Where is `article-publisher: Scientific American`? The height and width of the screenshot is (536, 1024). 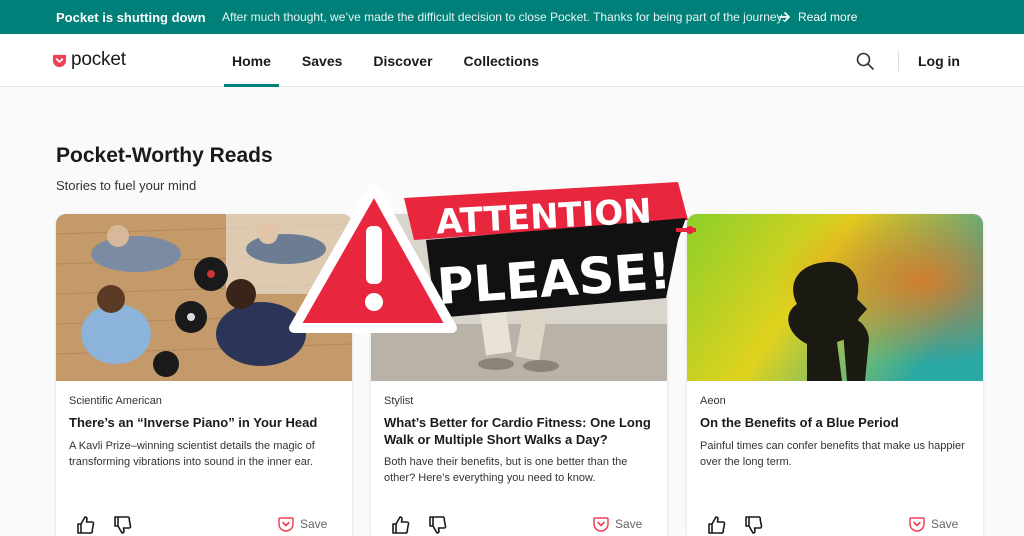 article-publisher: Scientific American is located at coordinates (115, 401).